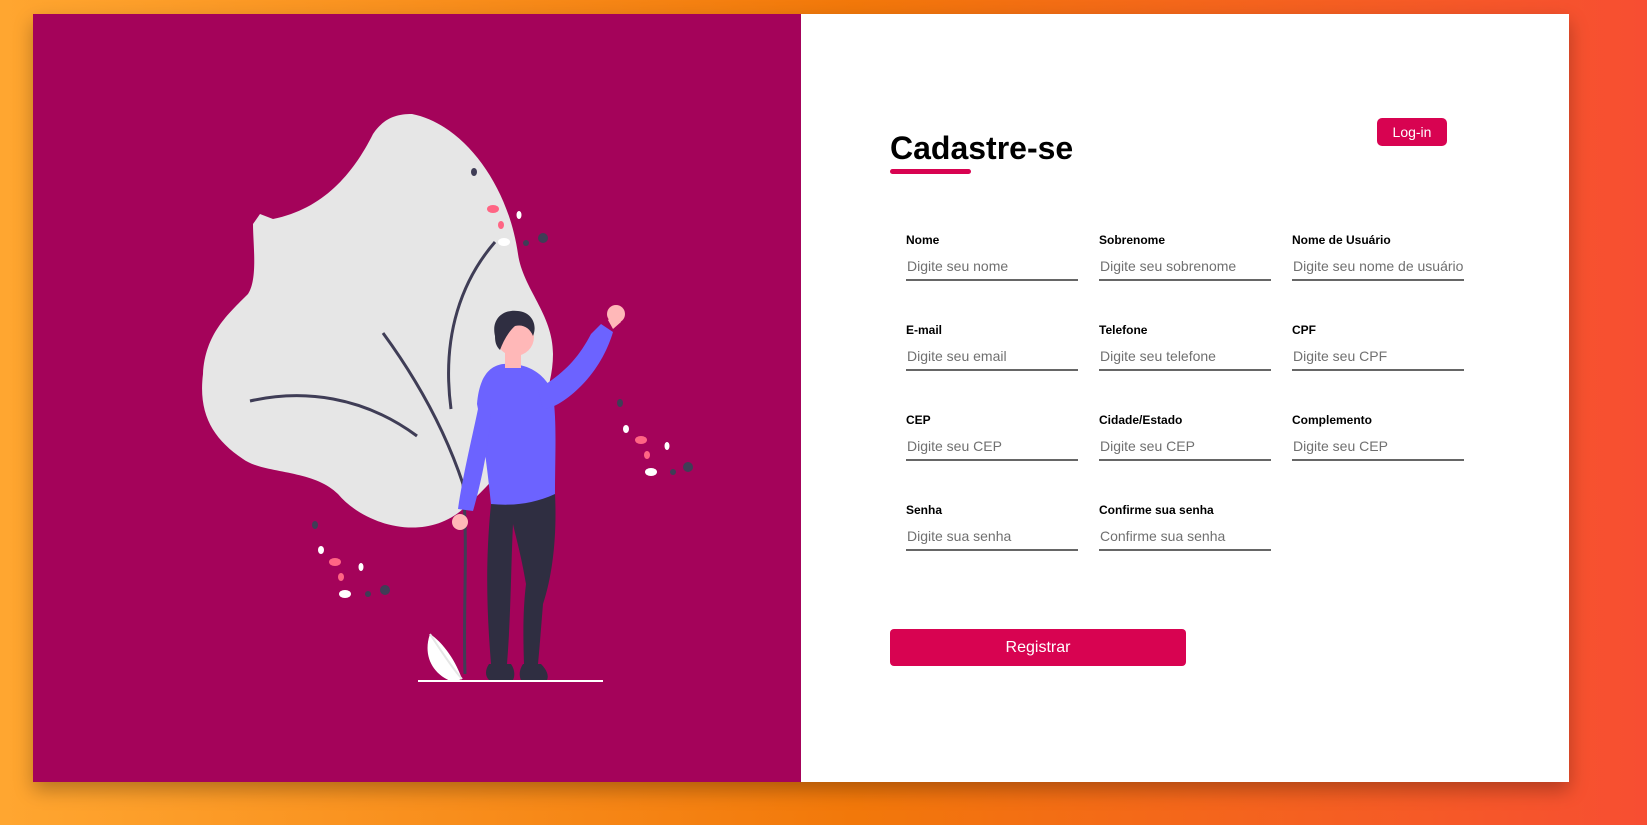 The image size is (1647, 825). What do you see at coordinates (1185, 449) in the screenshot?
I see `cidade-estado-input` at bounding box center [1185, 449].